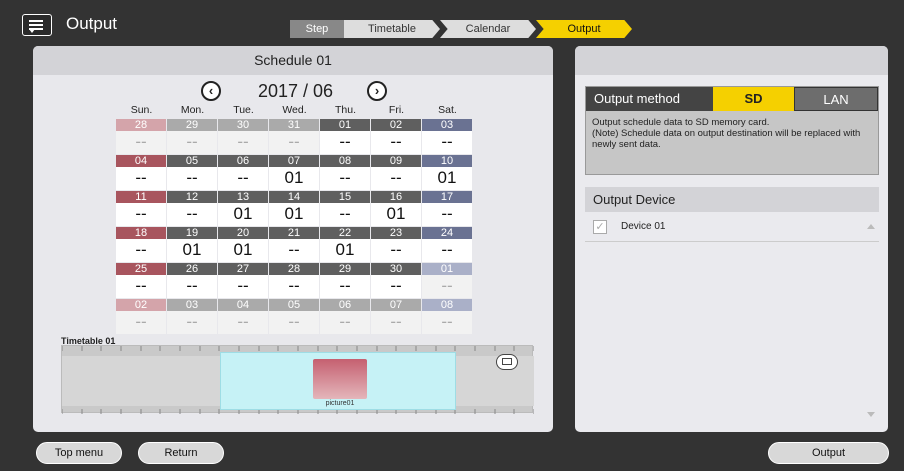  What do you see at coordinates (584, 29) in the screenshot?
I see `step-output: Output` at bounding box center [584, 29].